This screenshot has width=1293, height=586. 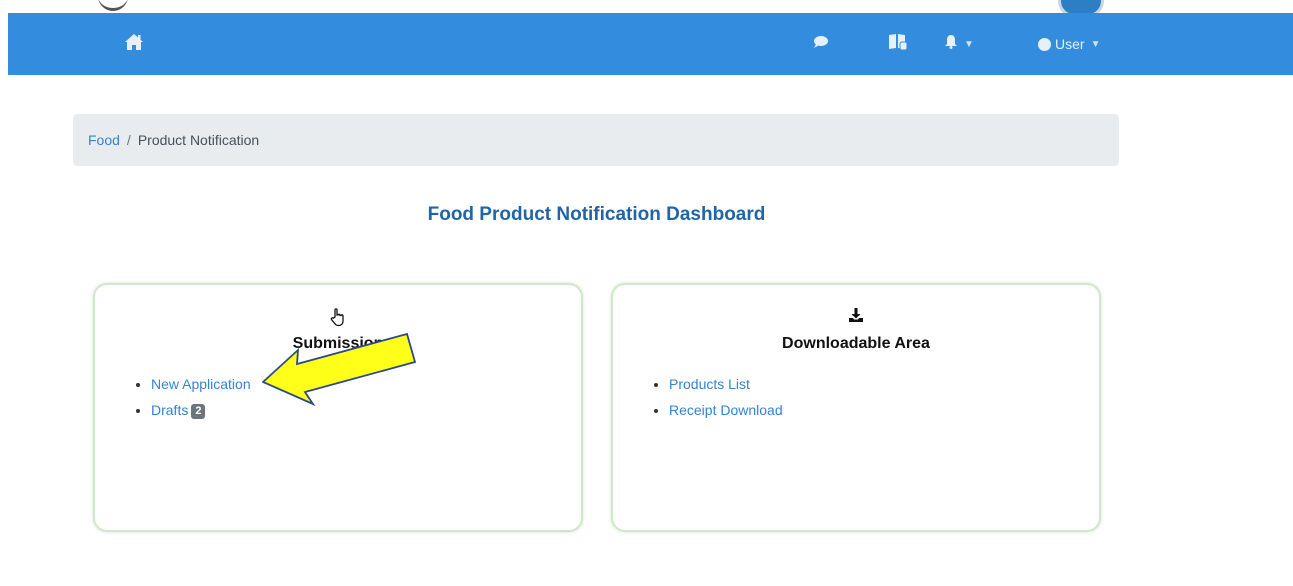 I want to click on hand-pointer-icon, so click(x=338, y=318).